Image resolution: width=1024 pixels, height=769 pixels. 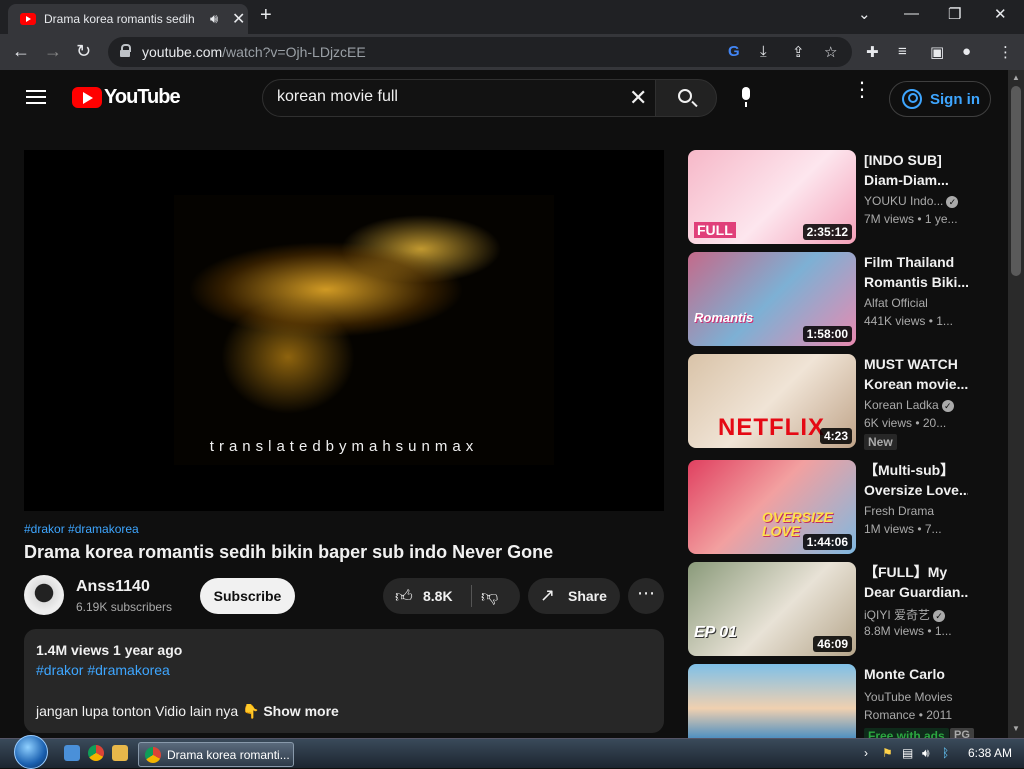 What do you see at coordinates (364, 330) in the screenshot?
I see `video-frame` at bounding box center [364, 330].